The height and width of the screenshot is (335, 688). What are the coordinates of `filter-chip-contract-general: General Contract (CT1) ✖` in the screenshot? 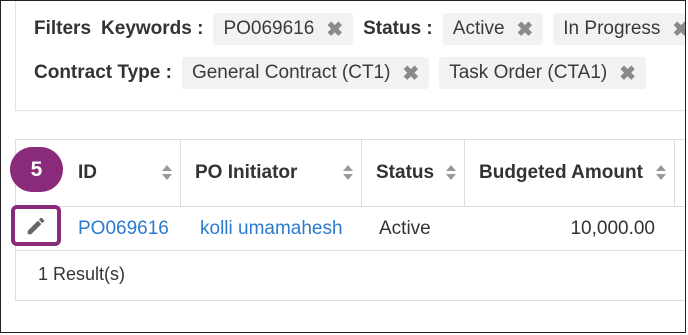 It's located at (305, 73).